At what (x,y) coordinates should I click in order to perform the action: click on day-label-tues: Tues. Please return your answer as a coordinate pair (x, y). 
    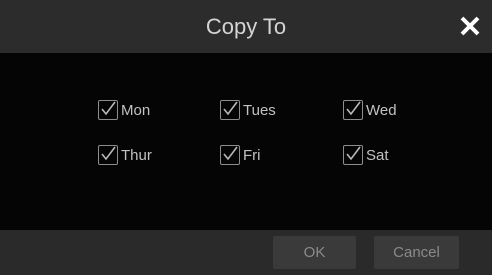
    Looking at the image, I should click on (259, 110).